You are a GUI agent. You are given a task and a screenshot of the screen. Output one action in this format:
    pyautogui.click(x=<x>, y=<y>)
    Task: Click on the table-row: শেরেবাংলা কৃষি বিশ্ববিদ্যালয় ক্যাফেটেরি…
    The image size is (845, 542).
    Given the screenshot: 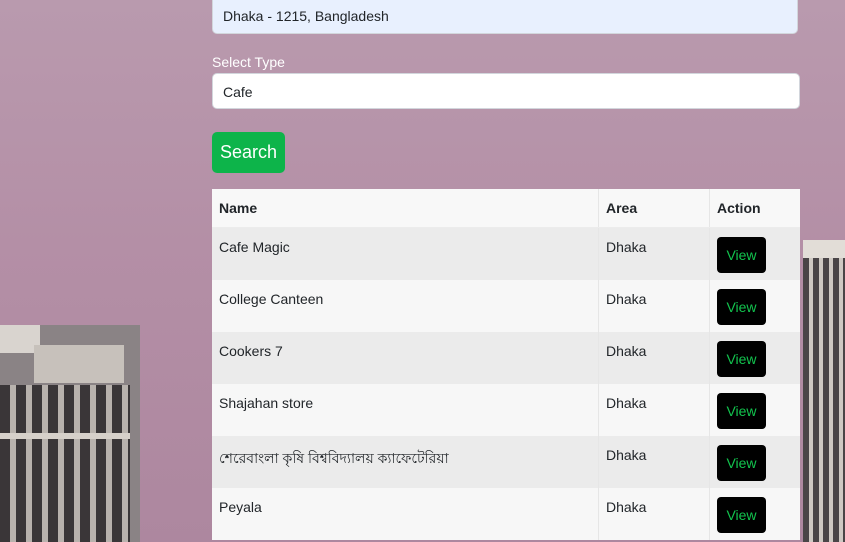 What is the action you would take?
    pyautogui.click(x=506, y=461)
    